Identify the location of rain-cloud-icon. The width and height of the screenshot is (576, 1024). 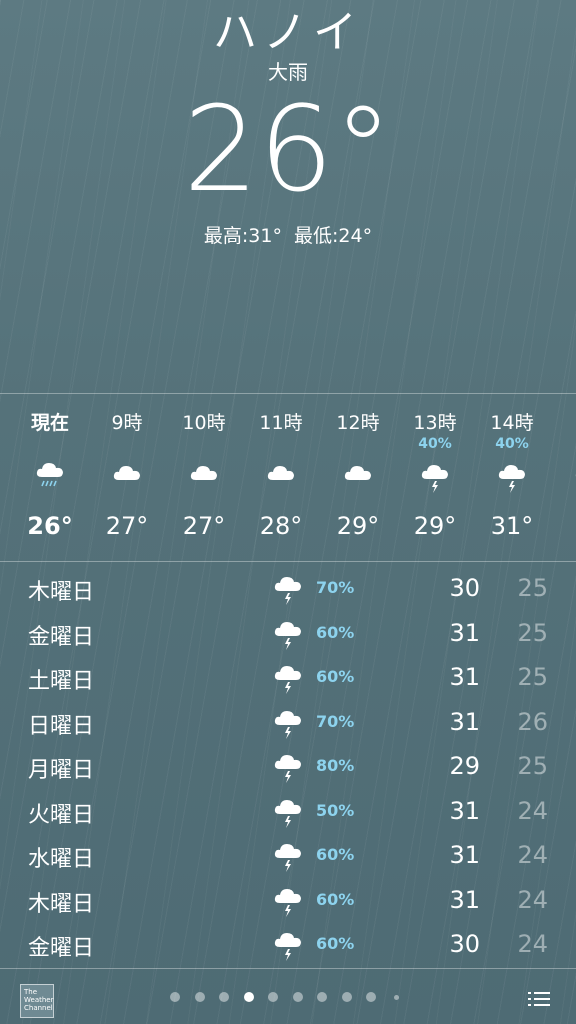
(50, 475).